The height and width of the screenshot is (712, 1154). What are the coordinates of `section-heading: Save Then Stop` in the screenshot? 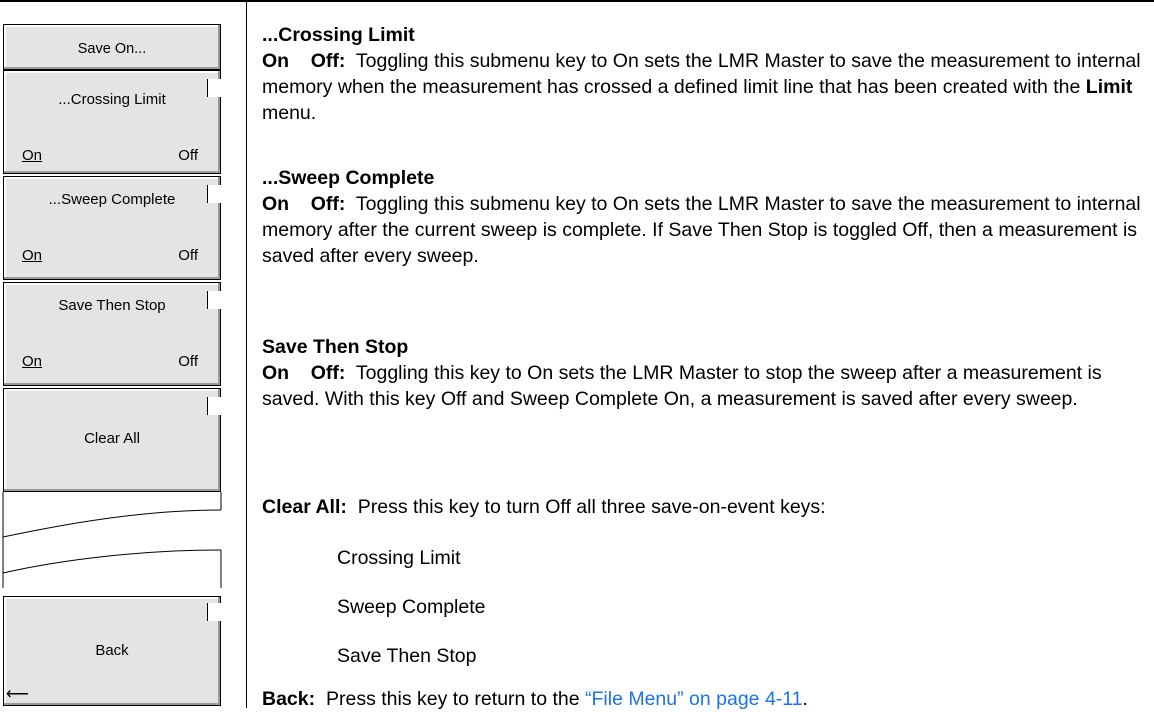 It's located at (335, 347).